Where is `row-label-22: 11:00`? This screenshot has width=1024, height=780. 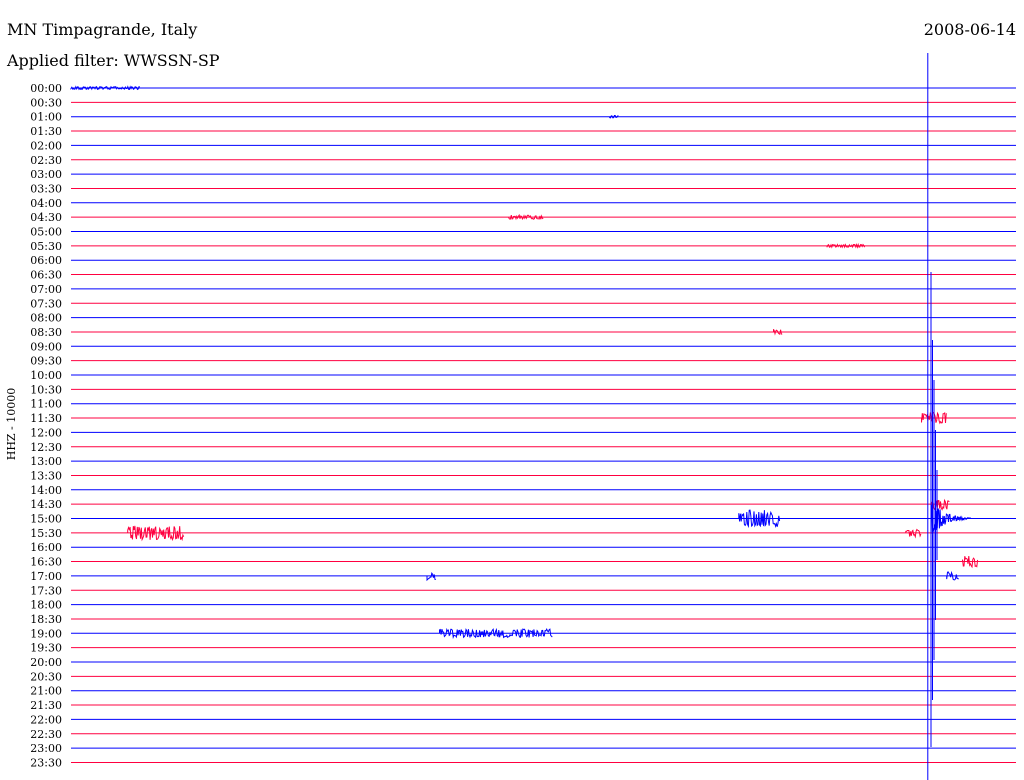
row-label-22: 11:00 is located at coordinates (46, 404).